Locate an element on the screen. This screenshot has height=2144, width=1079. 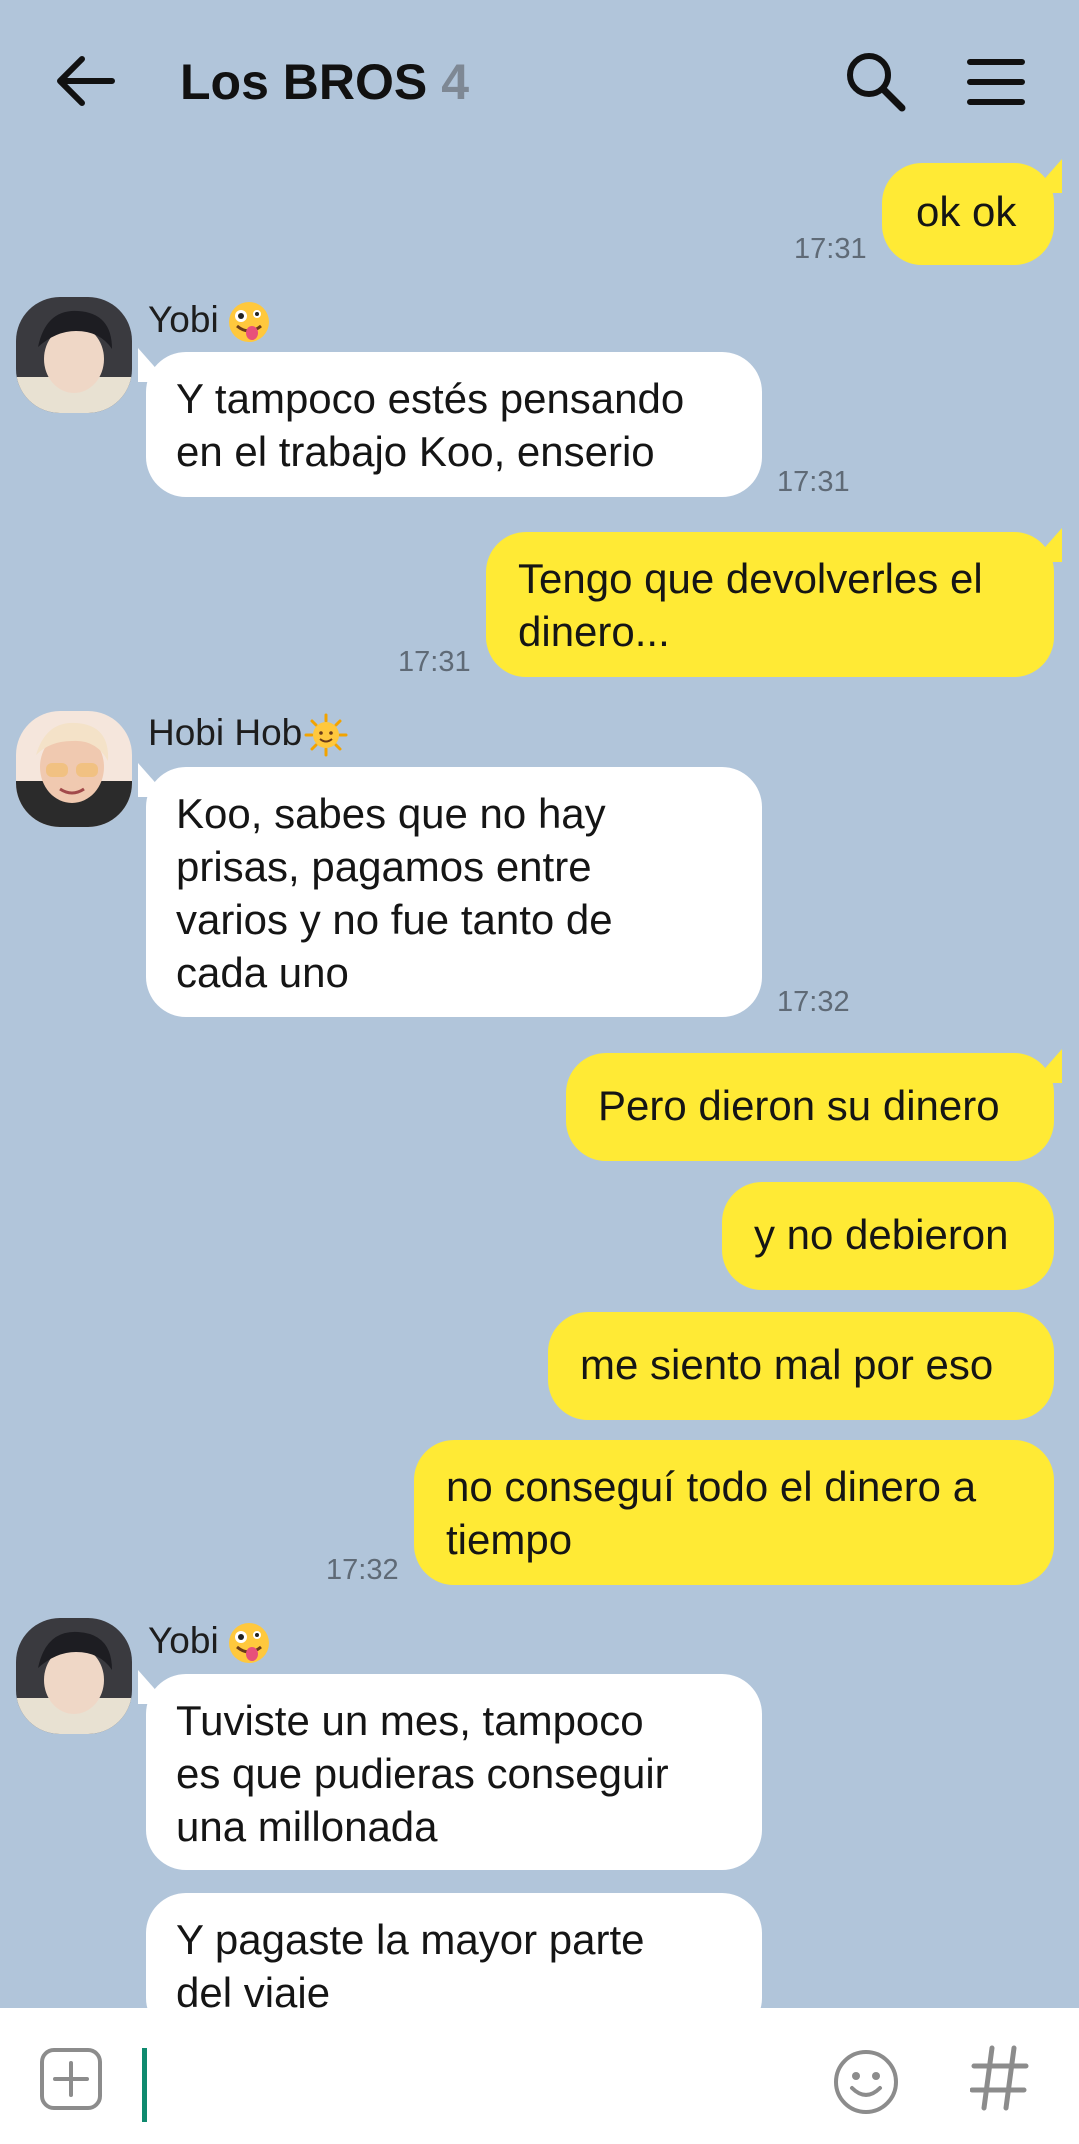
my-message-bubble: me siento mal por eso is located at coordinates (801, 1366).